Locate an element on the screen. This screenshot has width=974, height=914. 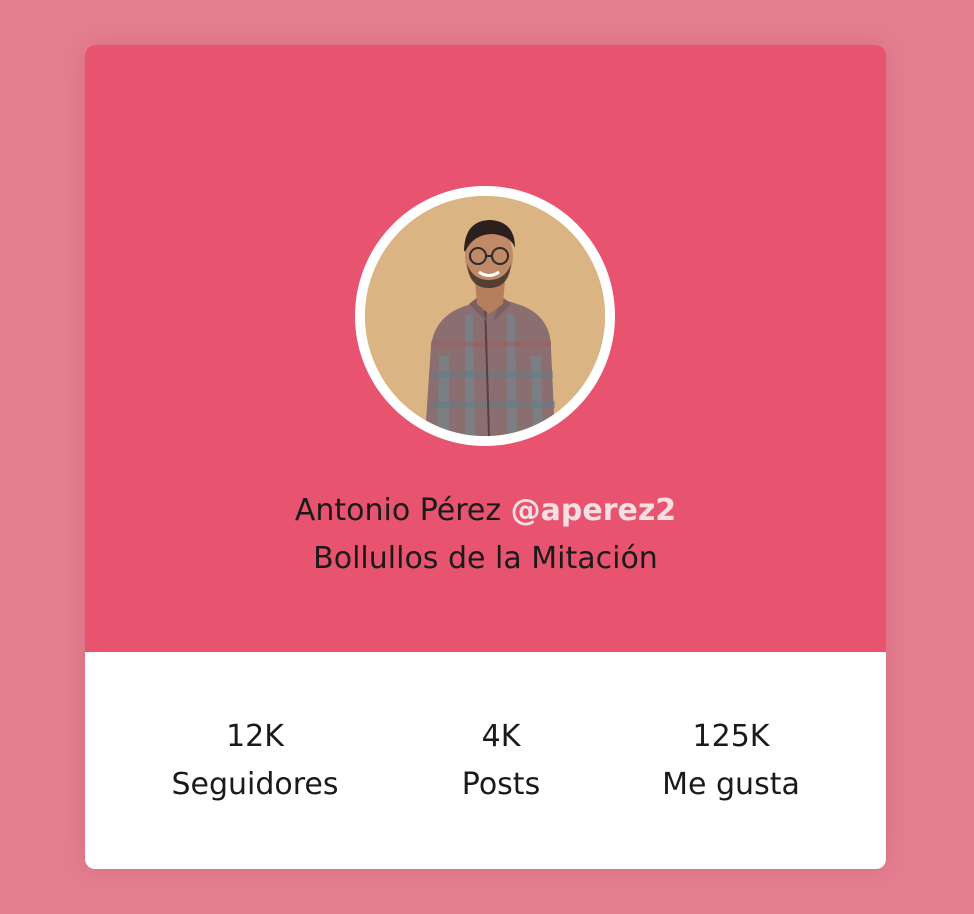
avatar-photo is located at coordinates (485, 316).